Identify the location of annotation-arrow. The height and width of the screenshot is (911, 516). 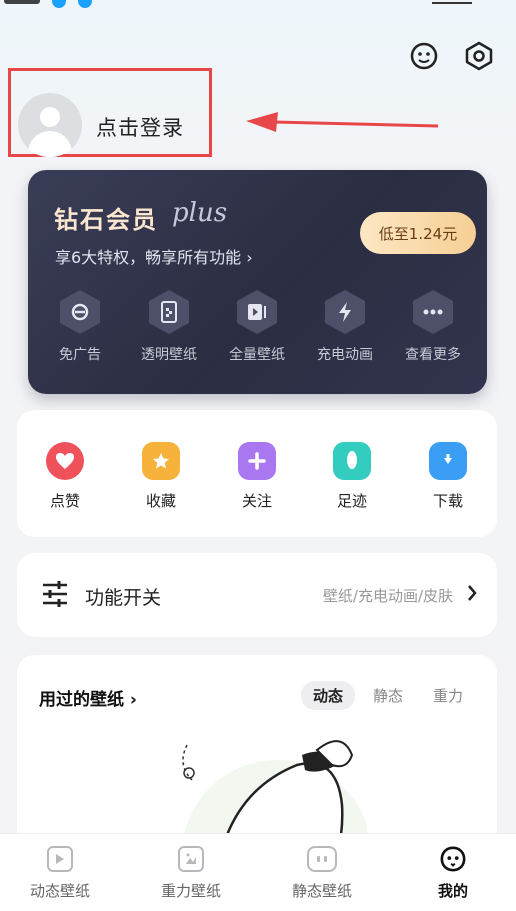
(342, 122).